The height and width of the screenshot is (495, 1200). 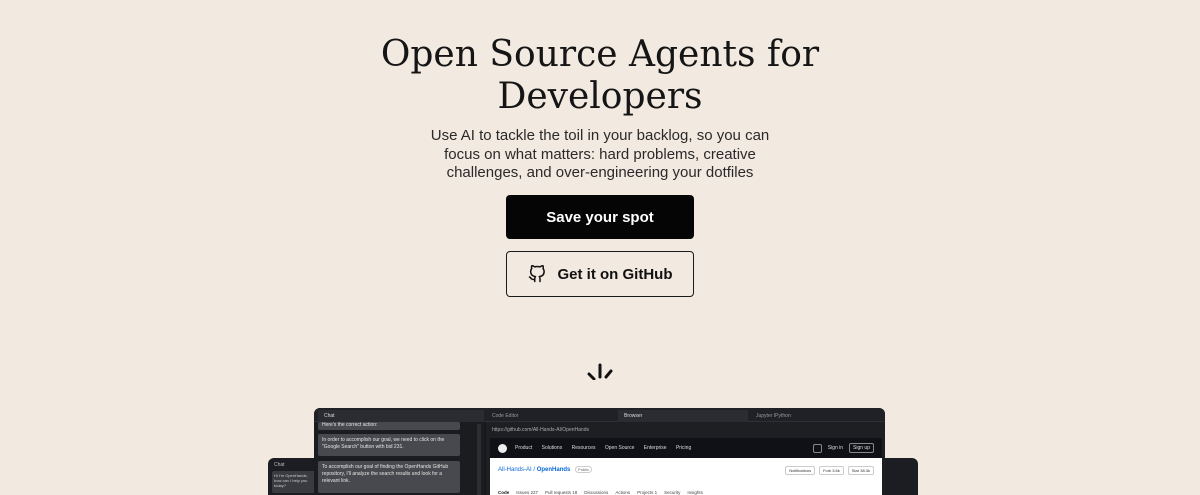 I want to click on repo-tab-code: Code, so click(x=503, y=492).